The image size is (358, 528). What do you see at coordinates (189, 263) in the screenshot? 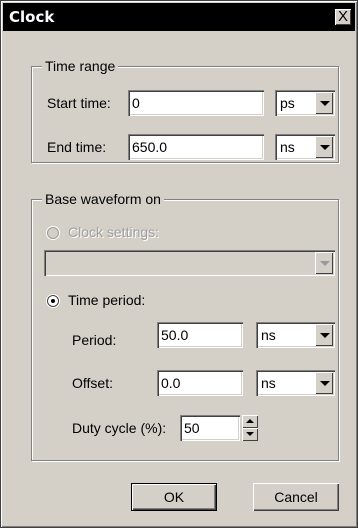
I see `clock-settings-select` at bounding box center [189, 263].